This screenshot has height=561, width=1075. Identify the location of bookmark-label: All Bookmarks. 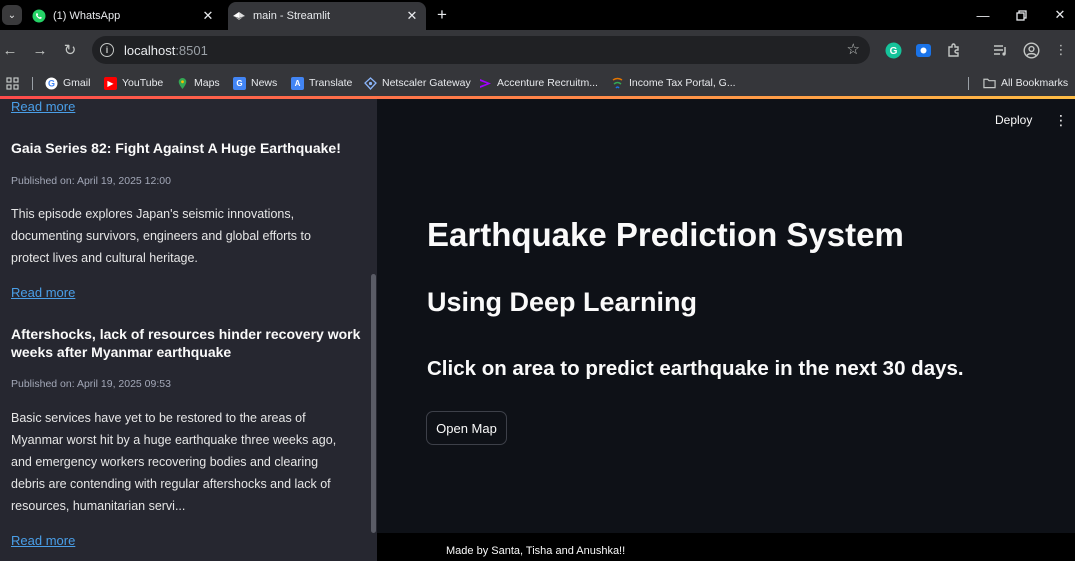
(1035, 83).